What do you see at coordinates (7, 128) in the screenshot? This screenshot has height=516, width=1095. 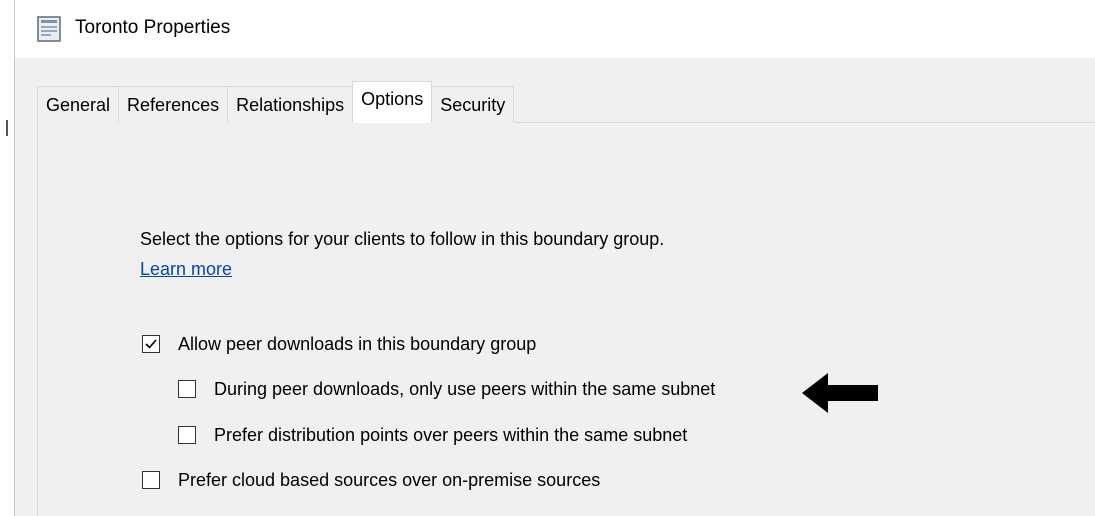 I see `edge-marker` at bounding box center [7, 128].